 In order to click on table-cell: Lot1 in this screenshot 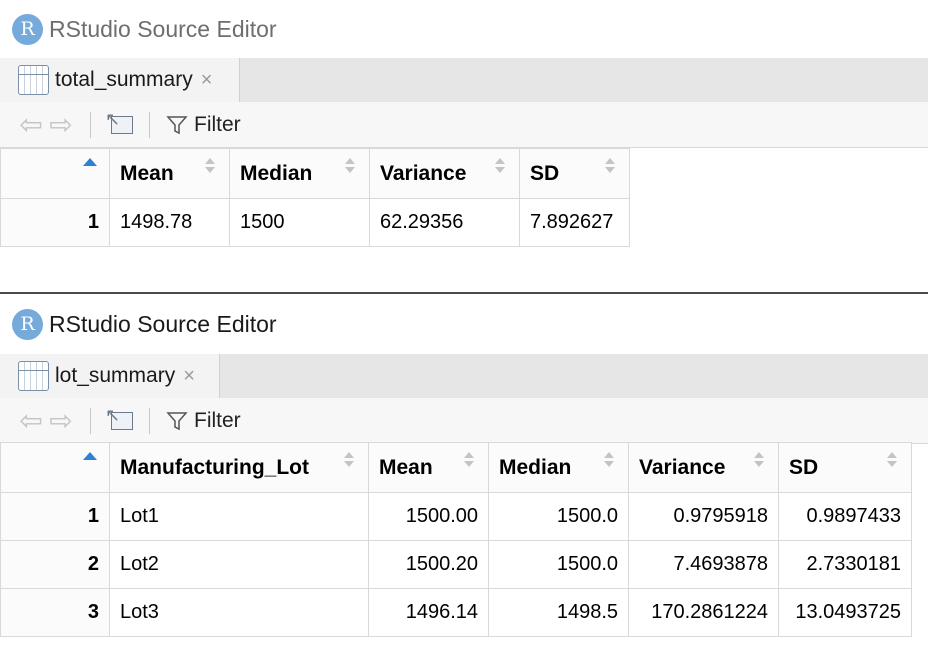, I will do `click(239, 516)`.